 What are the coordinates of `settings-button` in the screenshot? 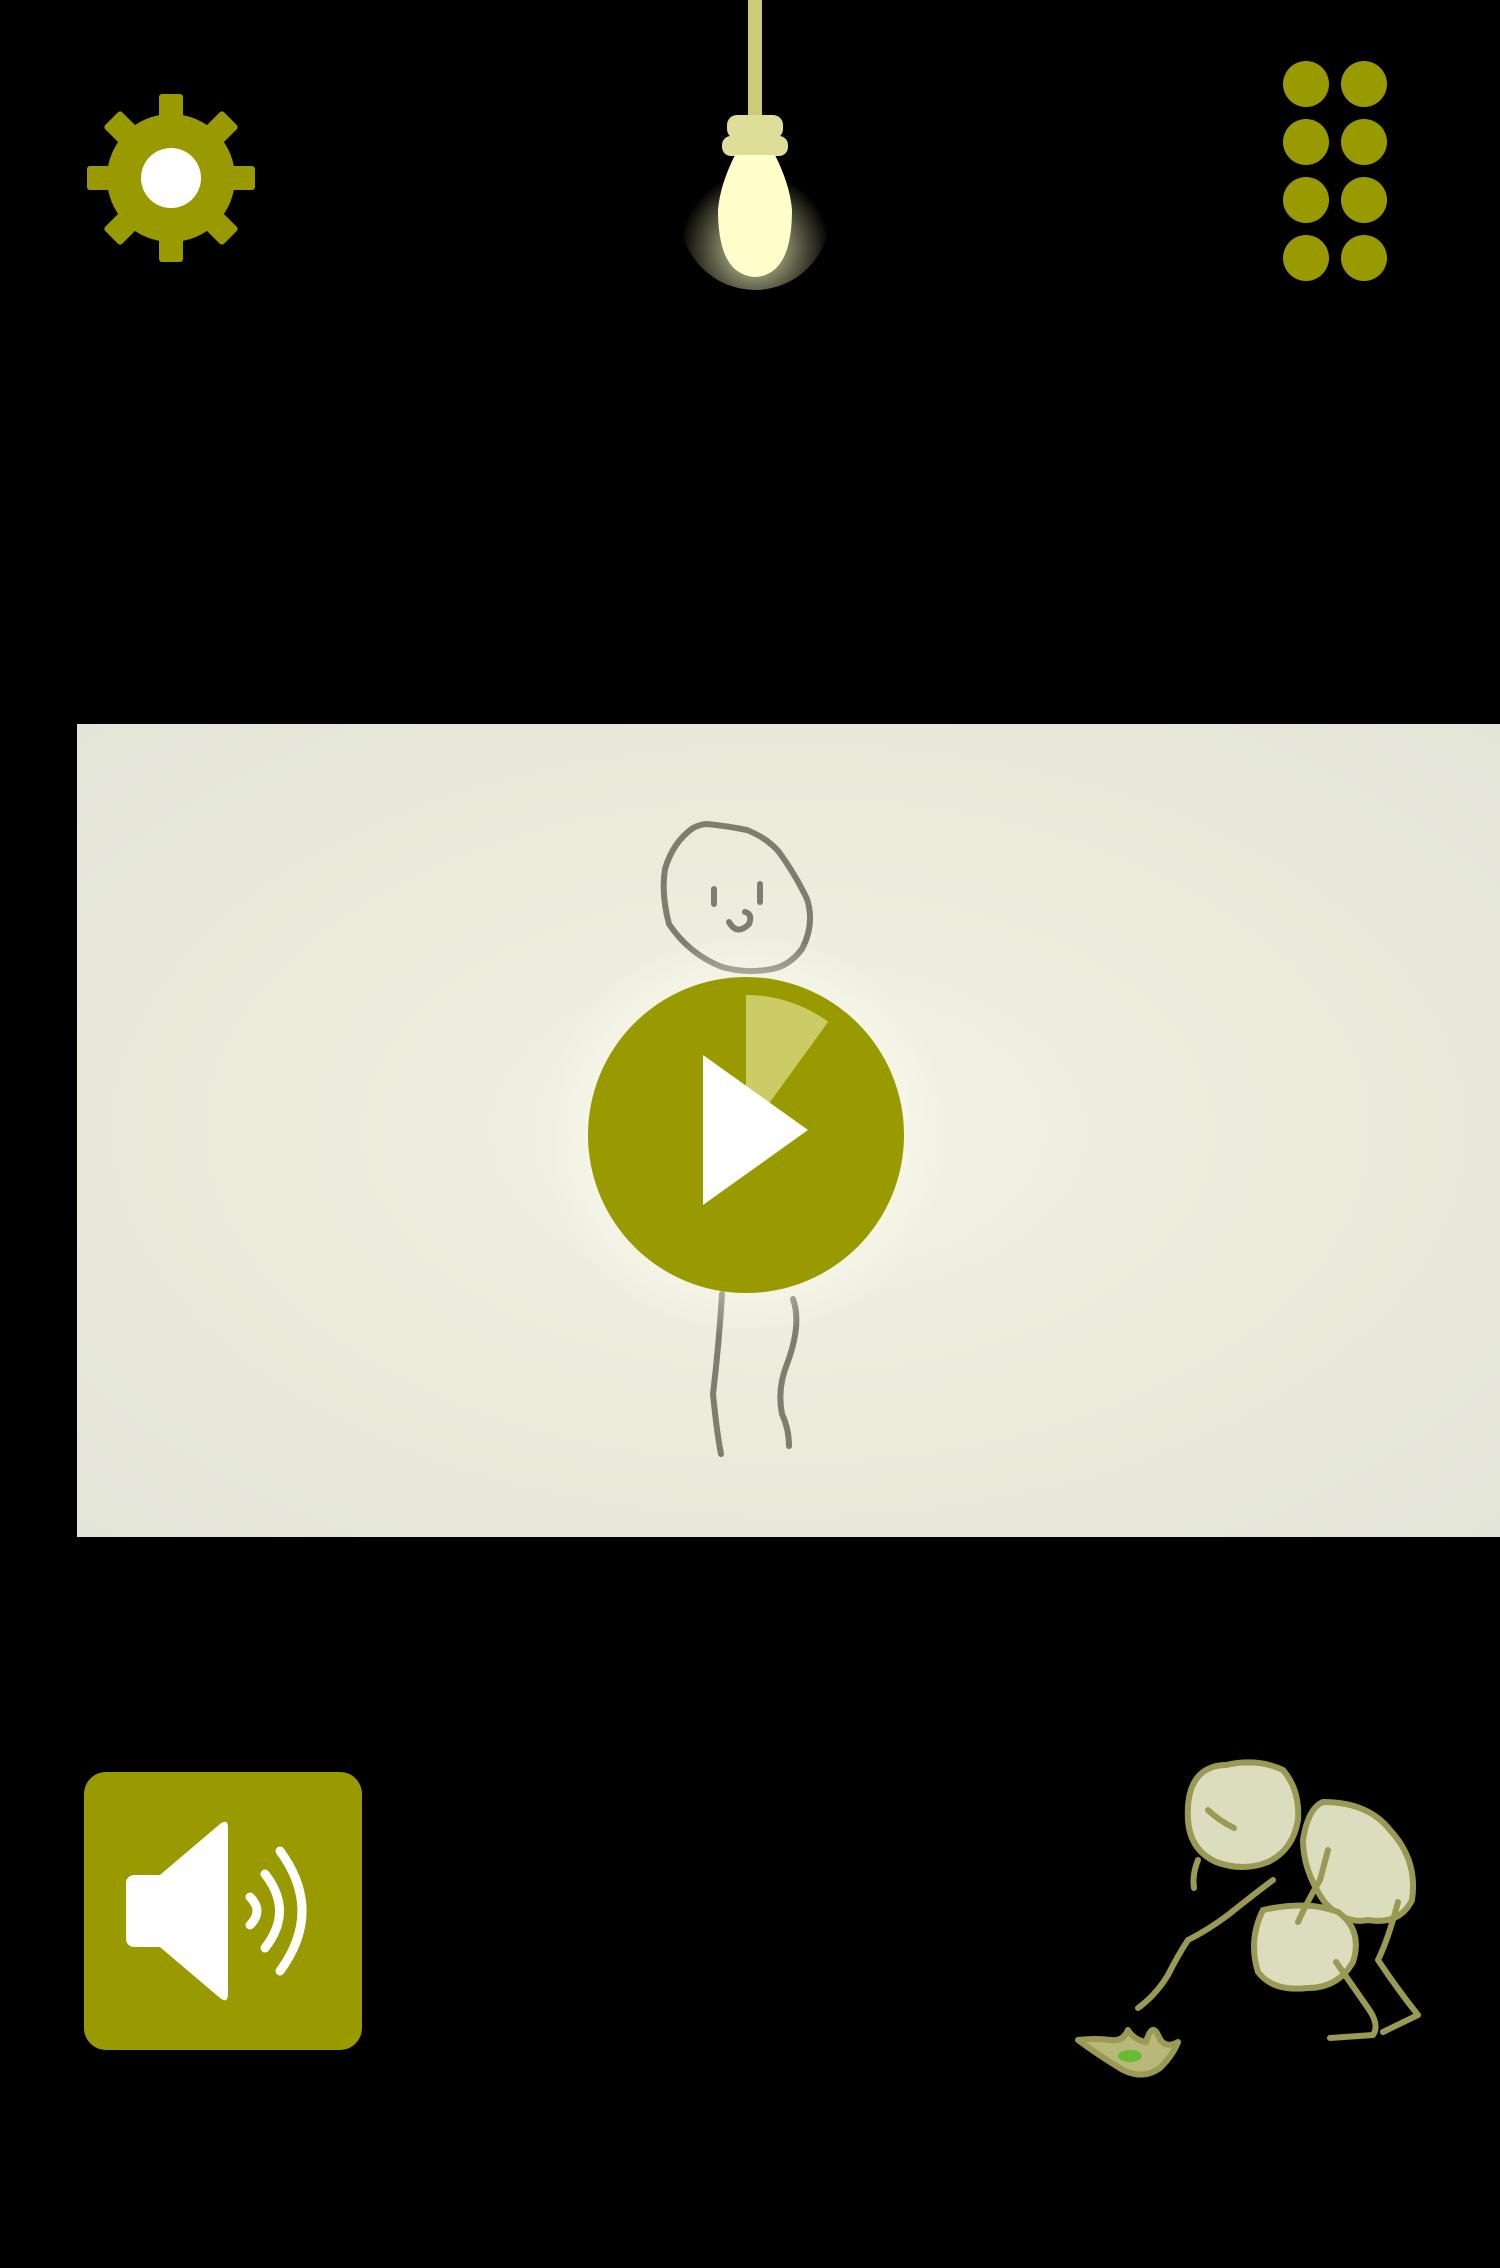 It's located at (171, 178).